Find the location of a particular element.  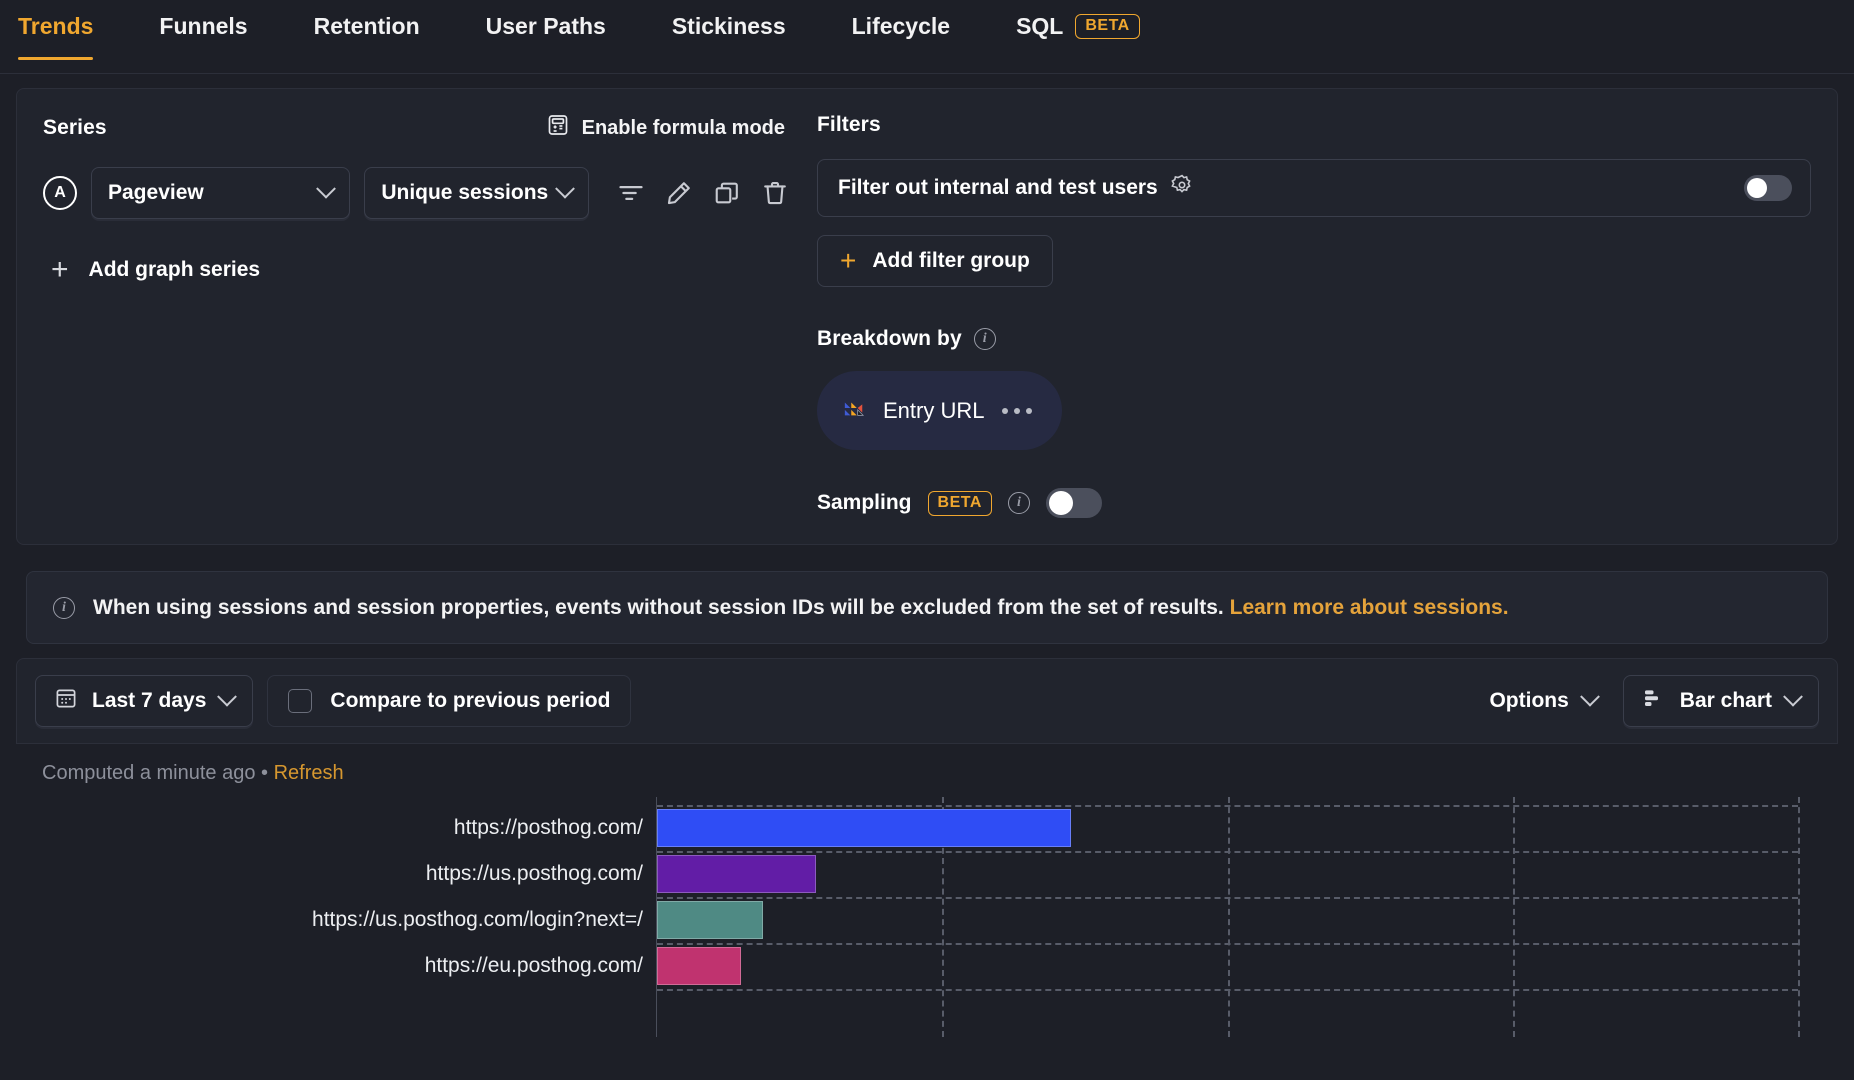

checkbox-icon is located at coordinates (300, 701).